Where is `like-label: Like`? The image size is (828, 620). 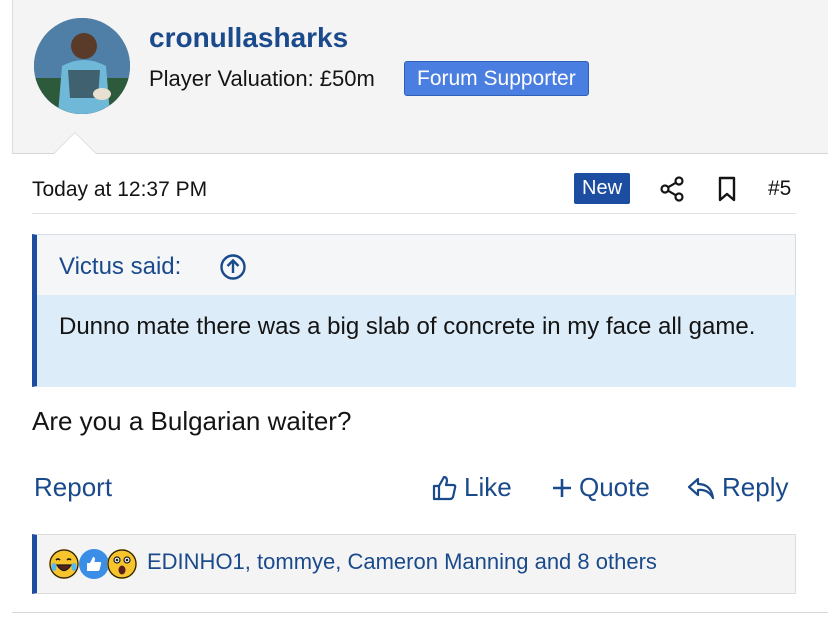 like-label: Like is located at coordinates (488, 487).